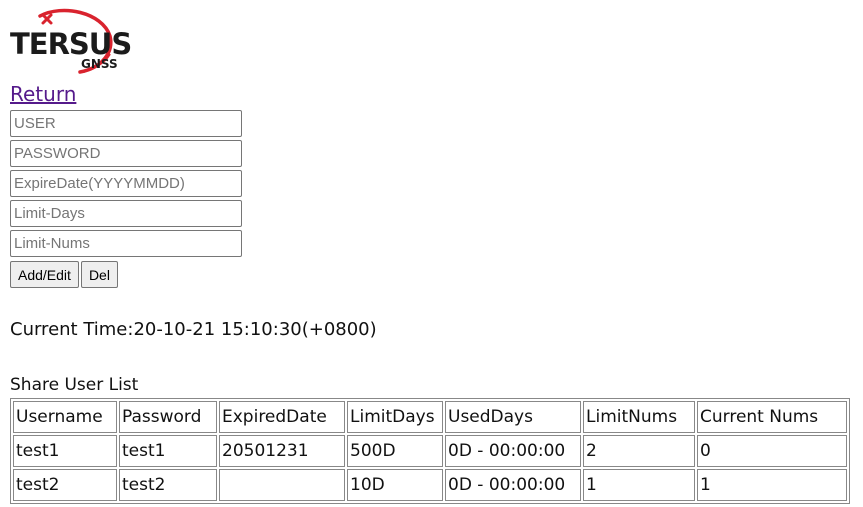 This screenshot has height=507, width=863. I want to click on current-time: Current Time:20-10-21 15:10:30(+0800), so click(193, 330).